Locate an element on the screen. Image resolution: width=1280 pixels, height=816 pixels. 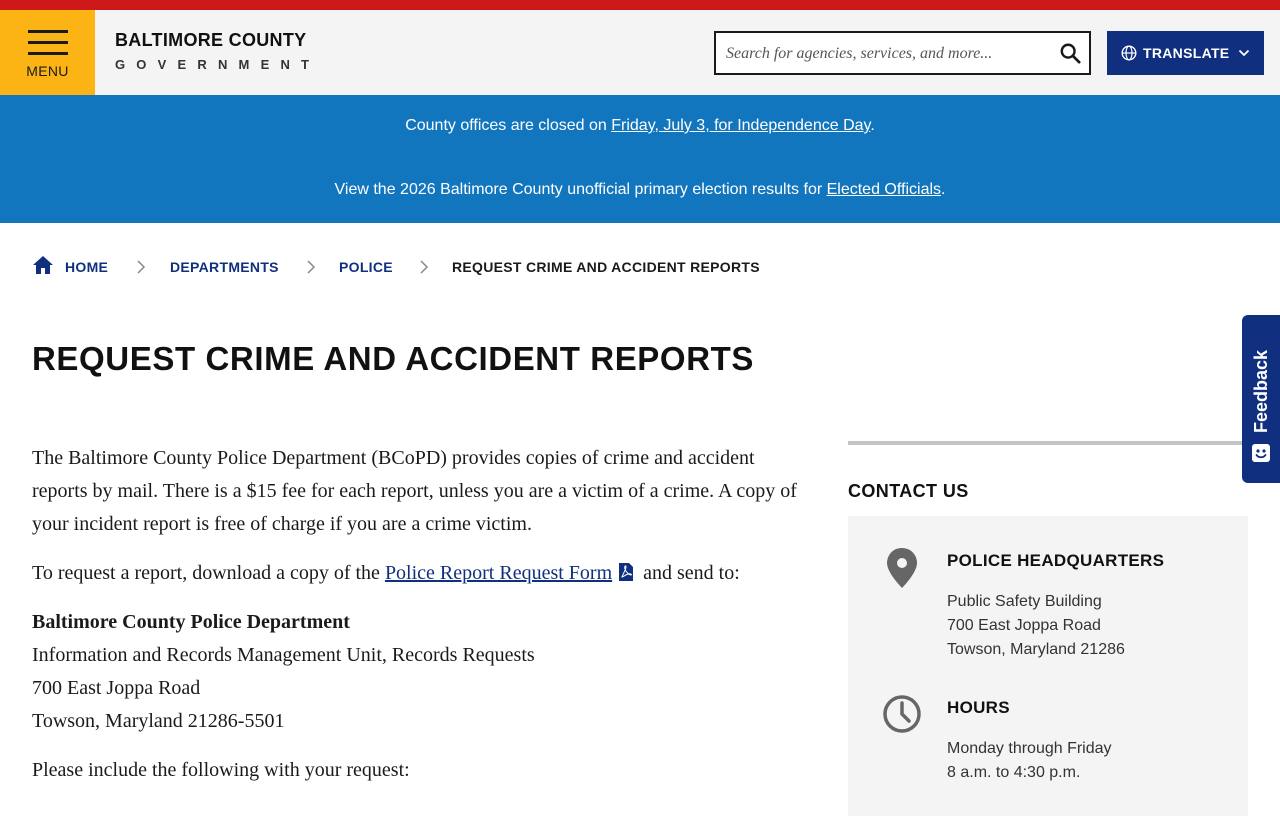
globe-icon is located at coordinates (1129, 53).